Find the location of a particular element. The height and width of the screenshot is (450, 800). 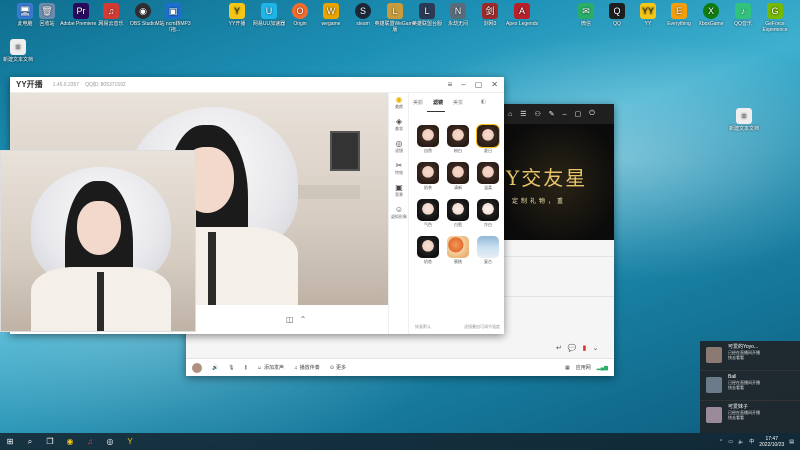

notification-item: 可爱的Yoyo... 已经在直播间开播 快去看看 is located at coordinates (750, 356).